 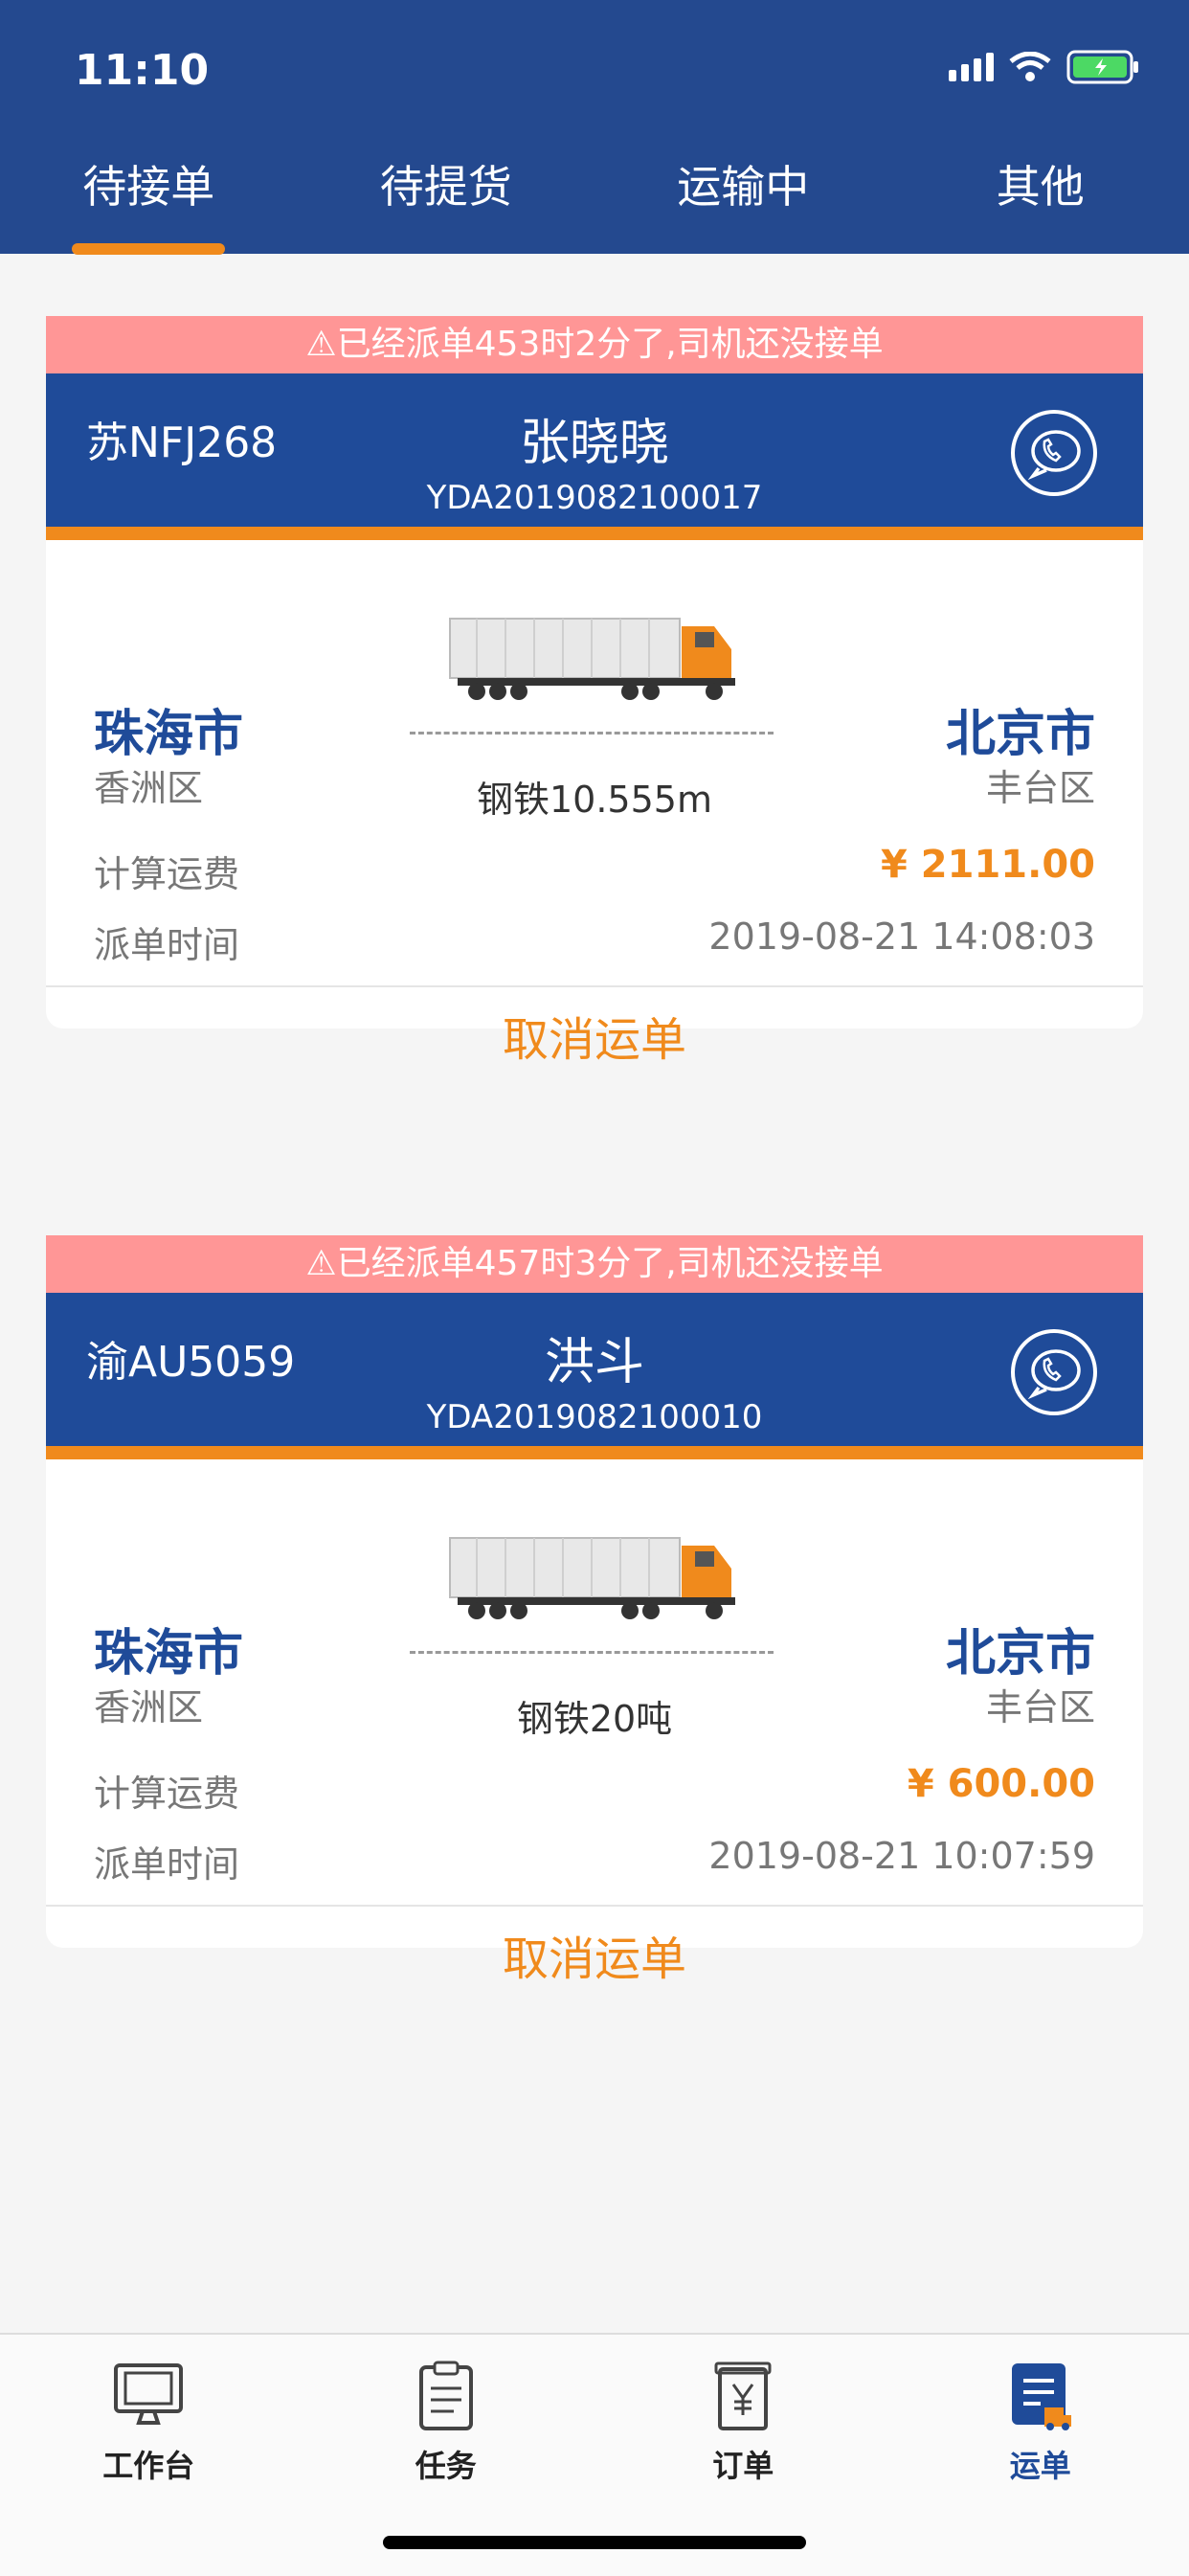 What do you see at coordinates (971, 67) in the screenshot?
I see `signal-icon` at bounding box center [971, 67].